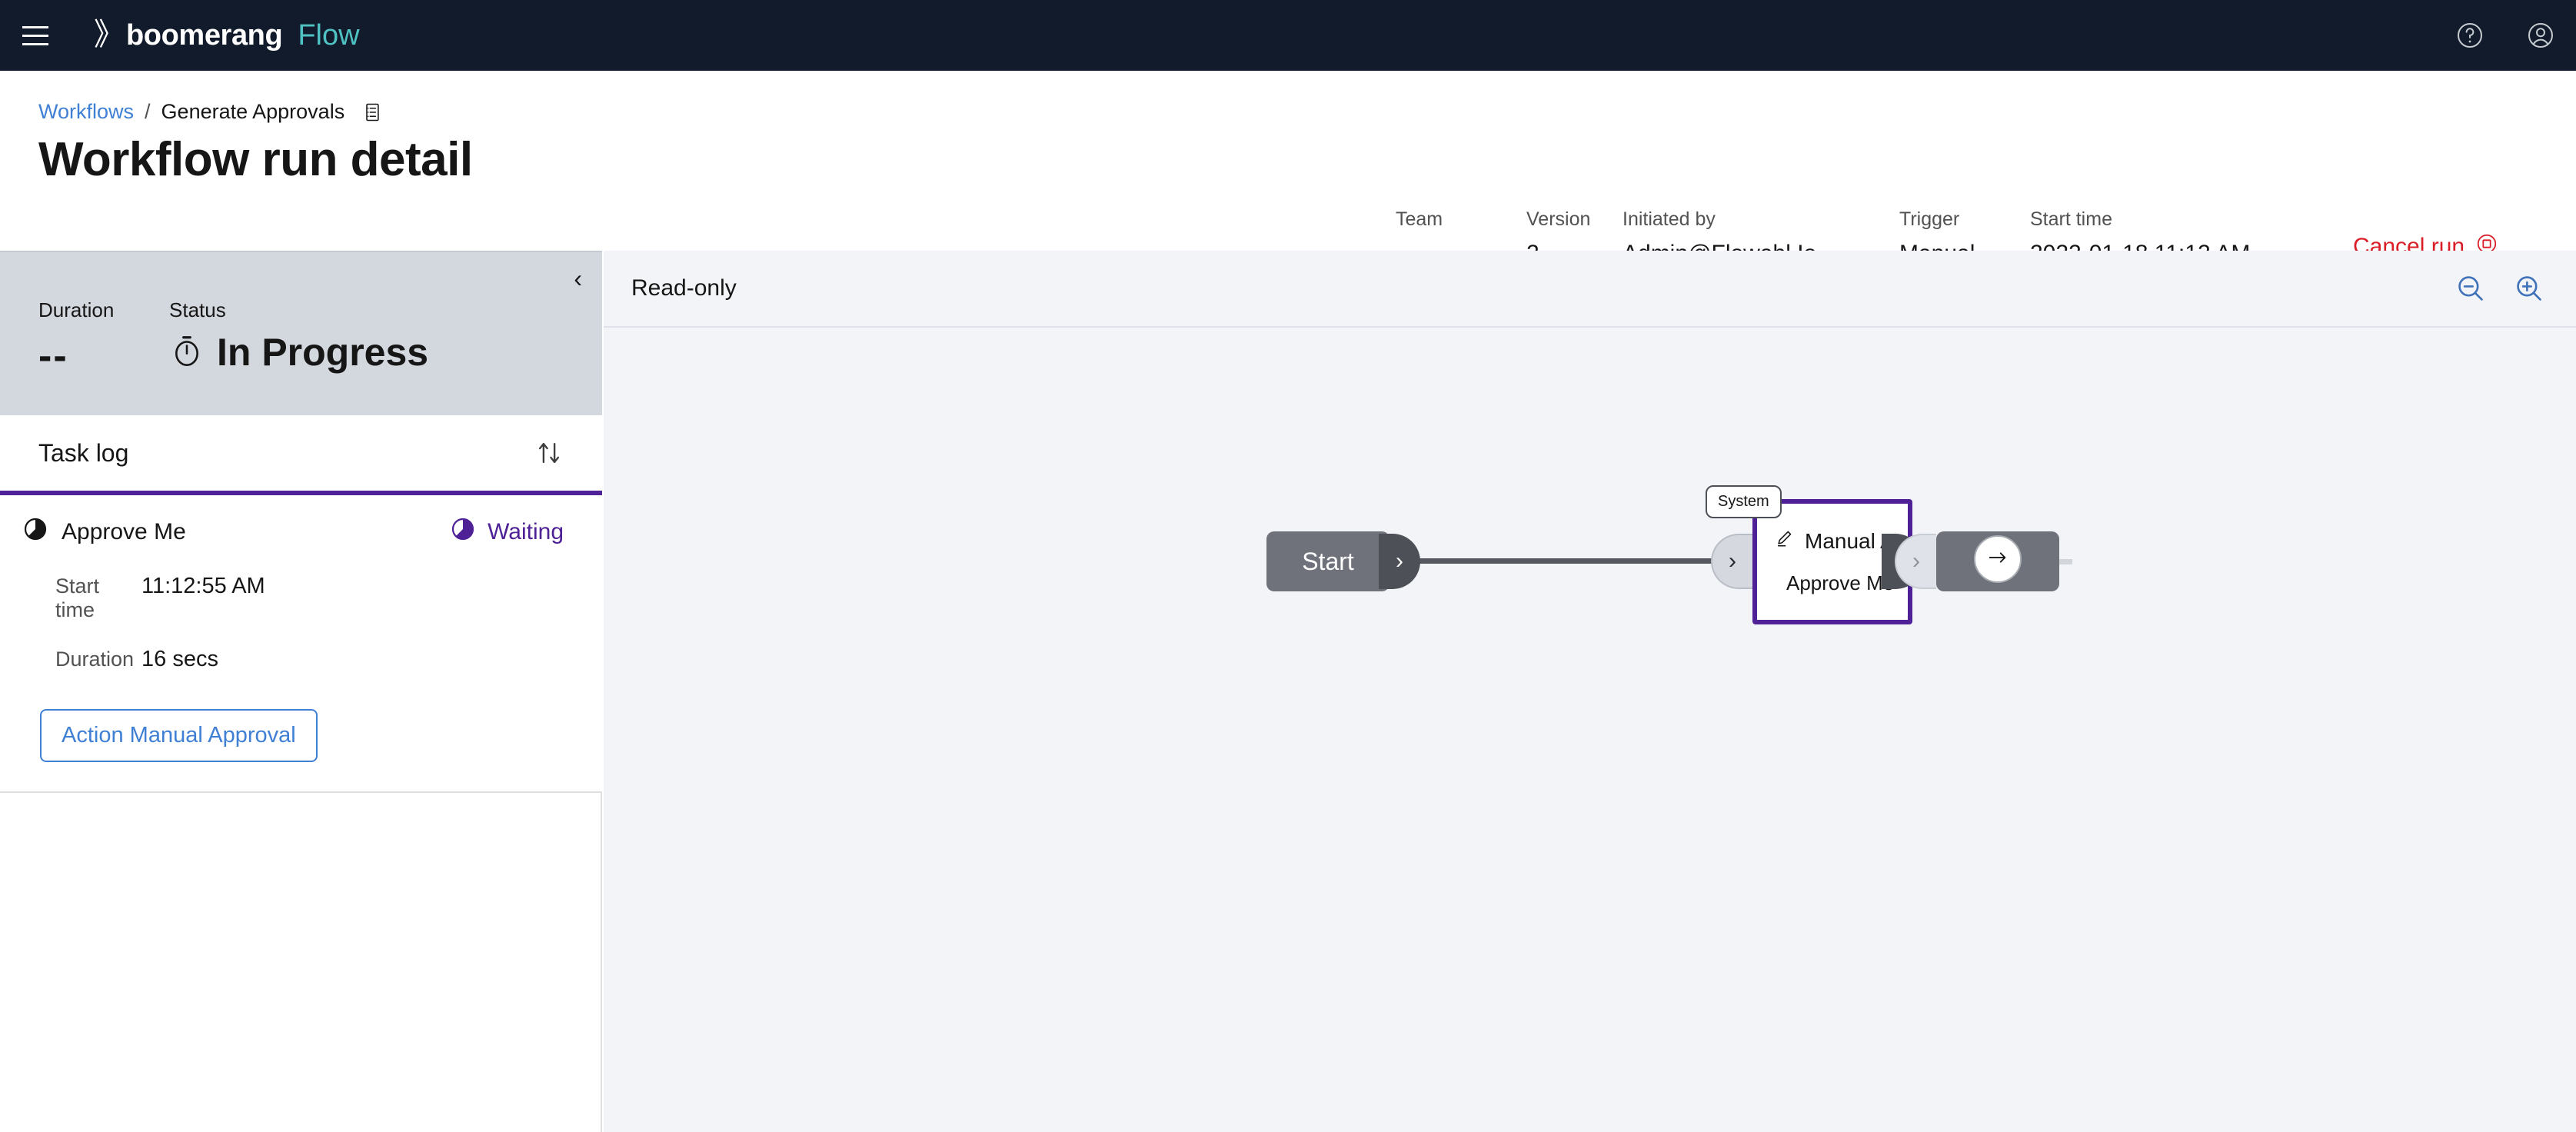 The height and width of the screenshot is (1132, 2576). What do you see at coordinates (1558, 219) in the screenshot?
I see `meta-version-label: Version` at bounding box center [1558, 219].